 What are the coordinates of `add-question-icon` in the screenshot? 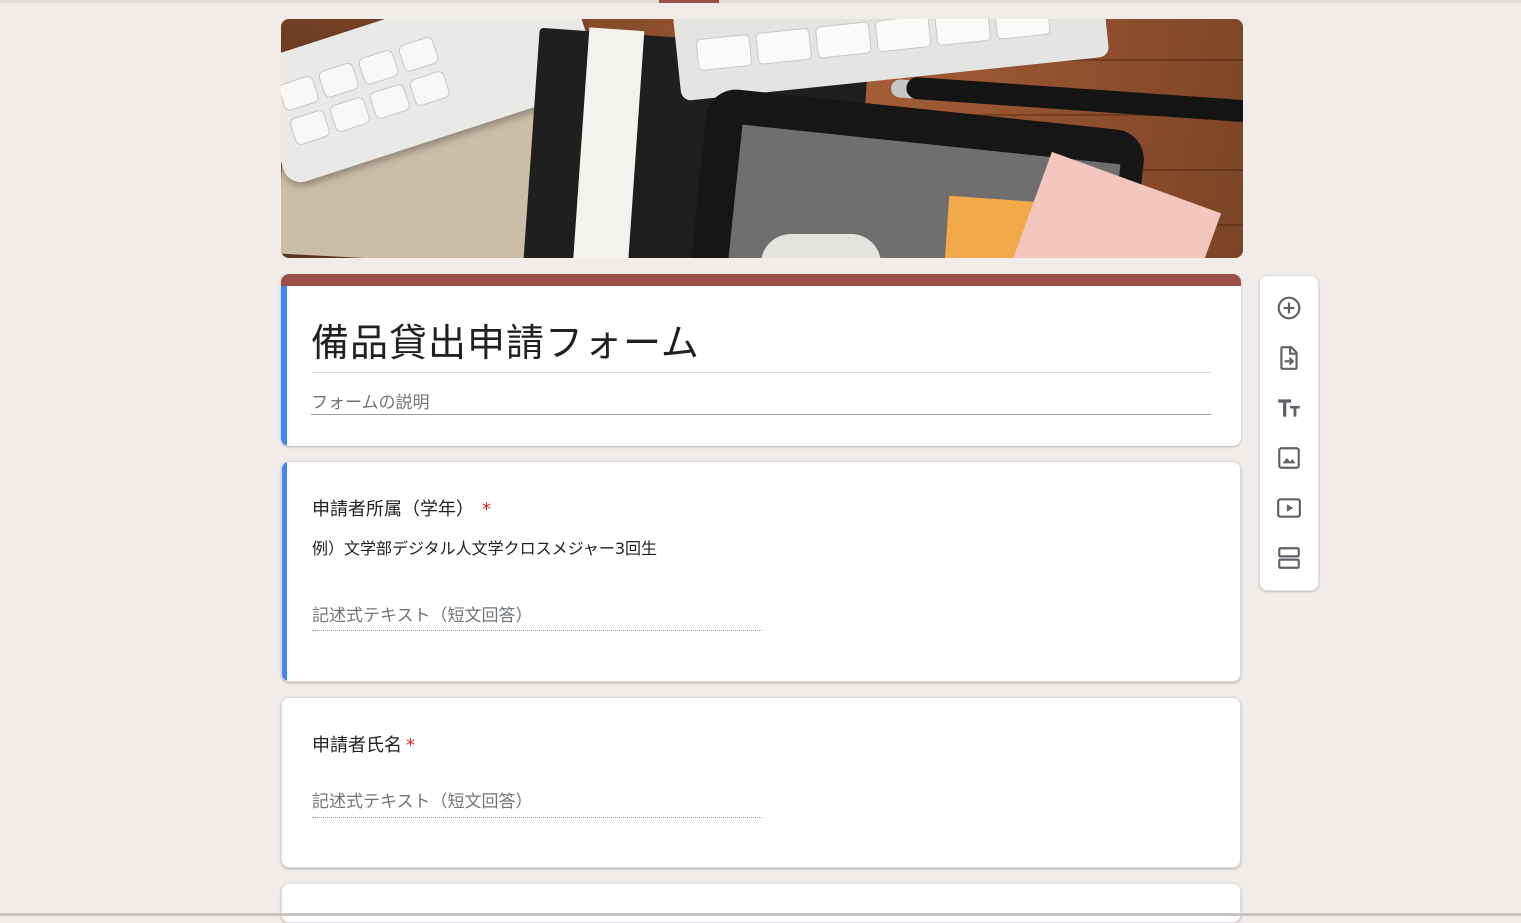 It's located at (1289, 308).